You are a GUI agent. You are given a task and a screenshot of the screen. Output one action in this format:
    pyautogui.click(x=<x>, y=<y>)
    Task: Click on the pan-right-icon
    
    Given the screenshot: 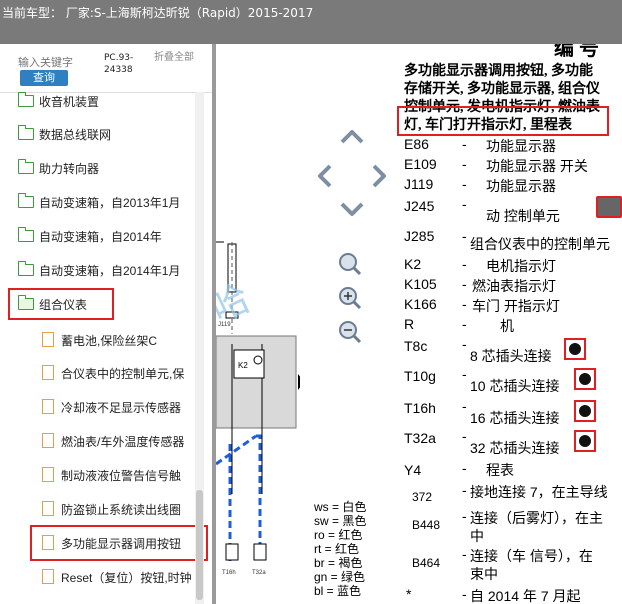 What is the action you would take?
    pyautogui.click(x=379, y=176)
    